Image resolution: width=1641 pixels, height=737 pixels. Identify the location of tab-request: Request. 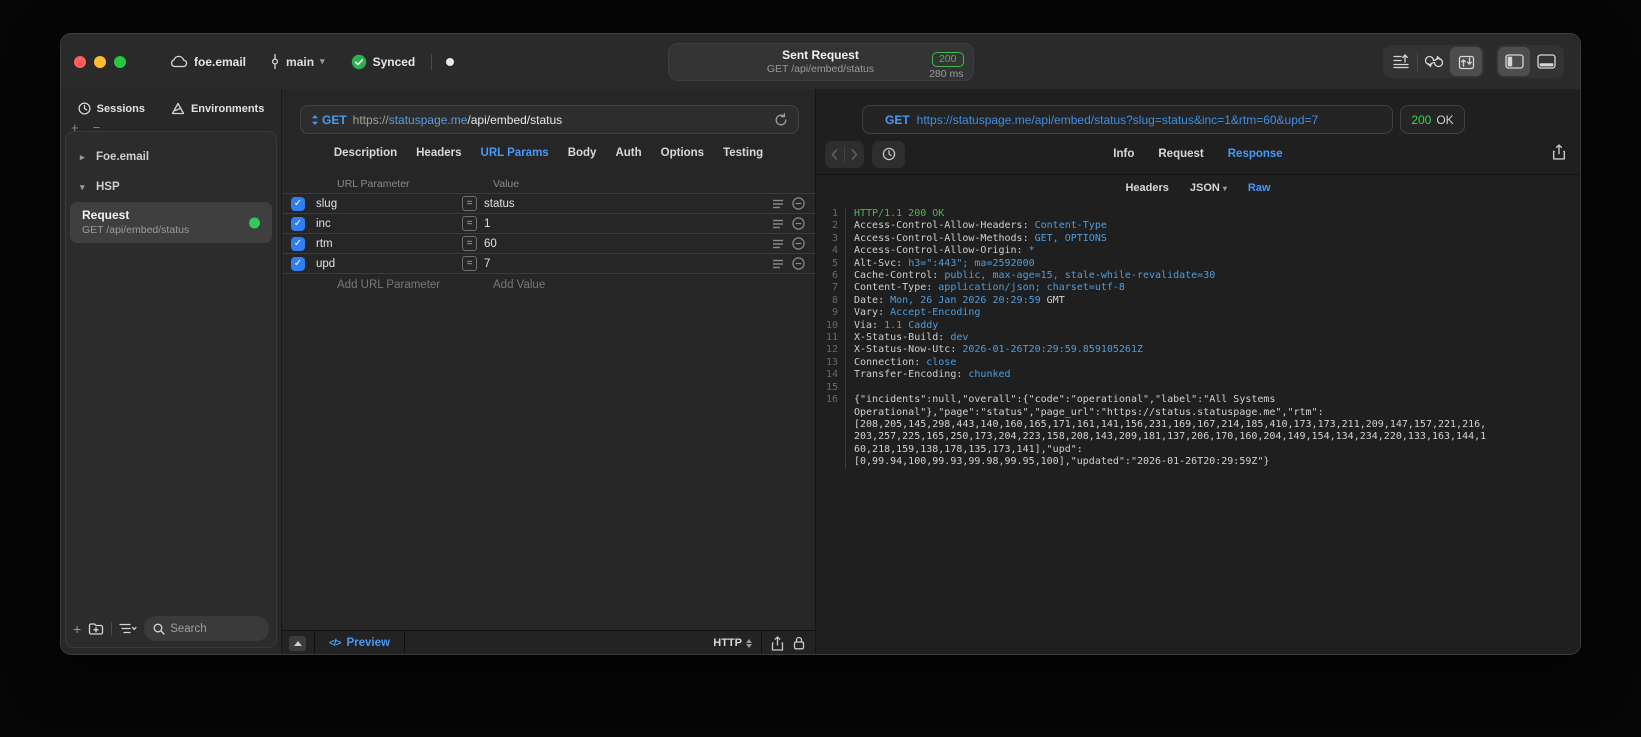
(1180, 154).